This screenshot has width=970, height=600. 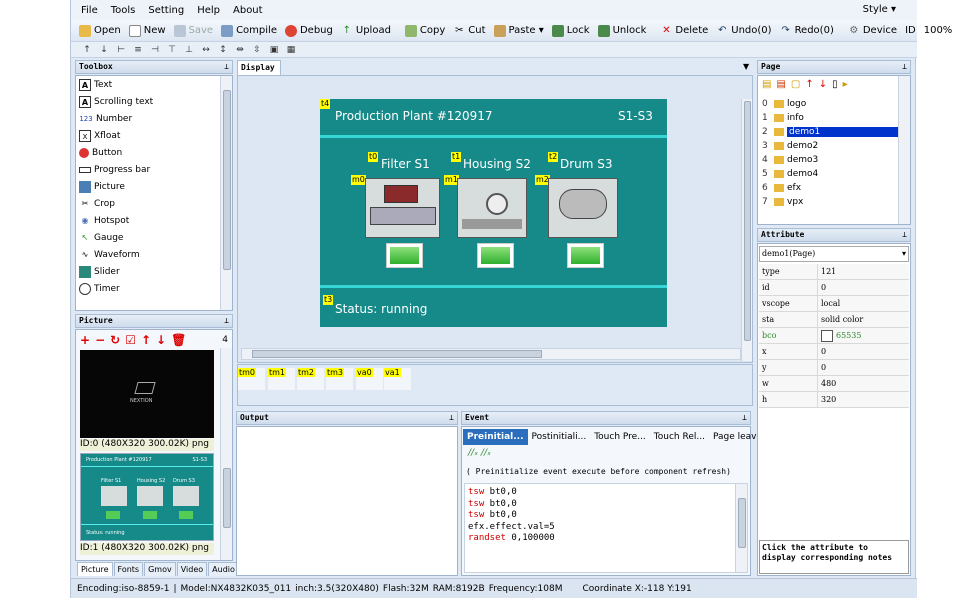 What do you see at coordinates (154, 254) in the screenshot?
I see `toolbox-item-waveform: ∿ Waveform` at bounding box center [154, 254].